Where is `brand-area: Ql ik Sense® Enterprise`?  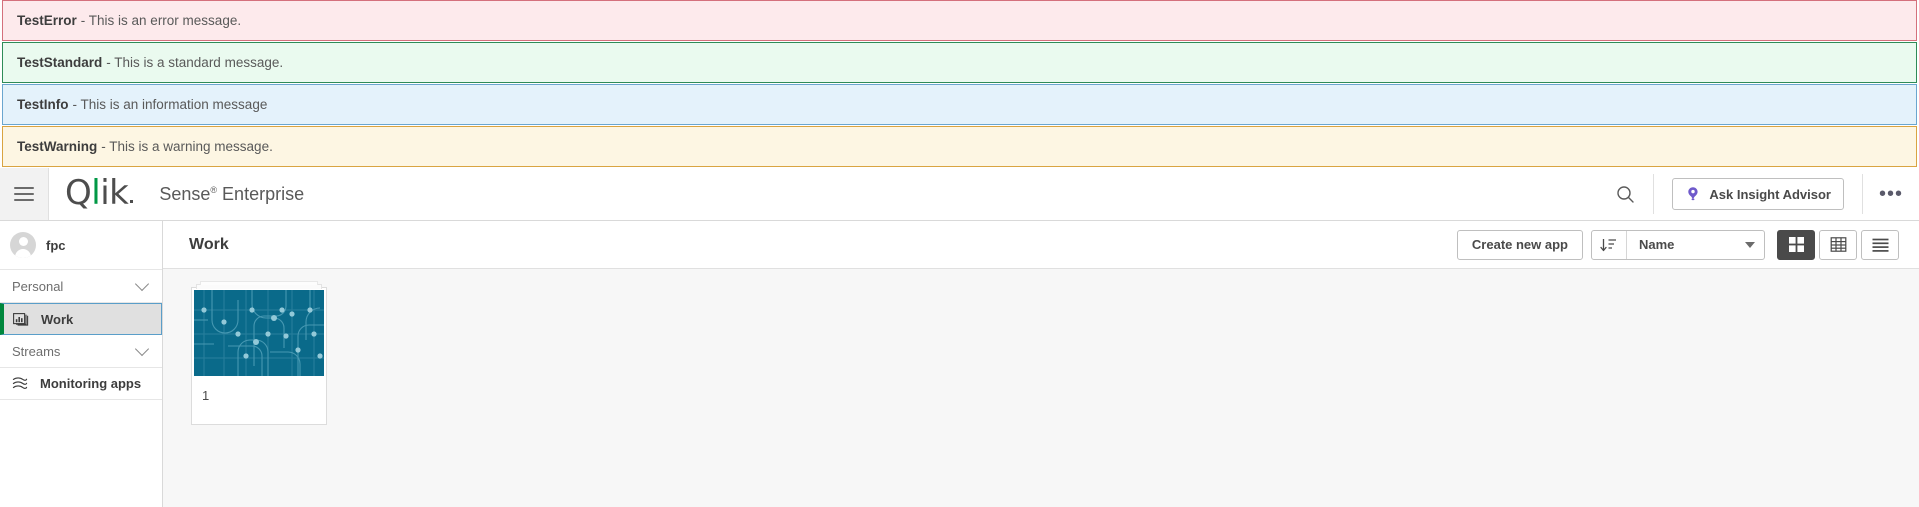
brand-area: Ql ik Sense® Enterprise is located at coordinates (176, 194).